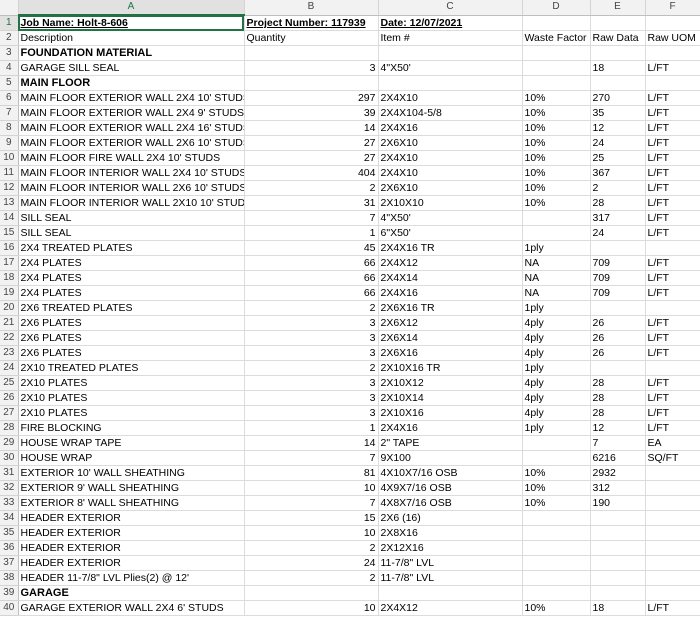 The height and width of the screenshot is (642, 700). What do you see at coordinates (9, 248) in the screenshot?
I see `row-header: 16` at bounding box center [9, 248].